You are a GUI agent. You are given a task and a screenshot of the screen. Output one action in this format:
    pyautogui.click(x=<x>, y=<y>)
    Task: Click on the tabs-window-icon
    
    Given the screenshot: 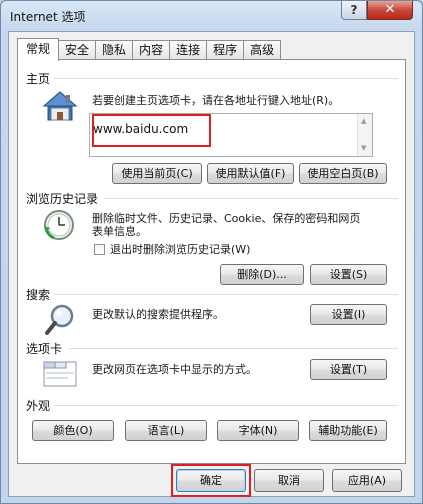 What is the action you would take?
    pyautogui.click(x=60, y=374)
    